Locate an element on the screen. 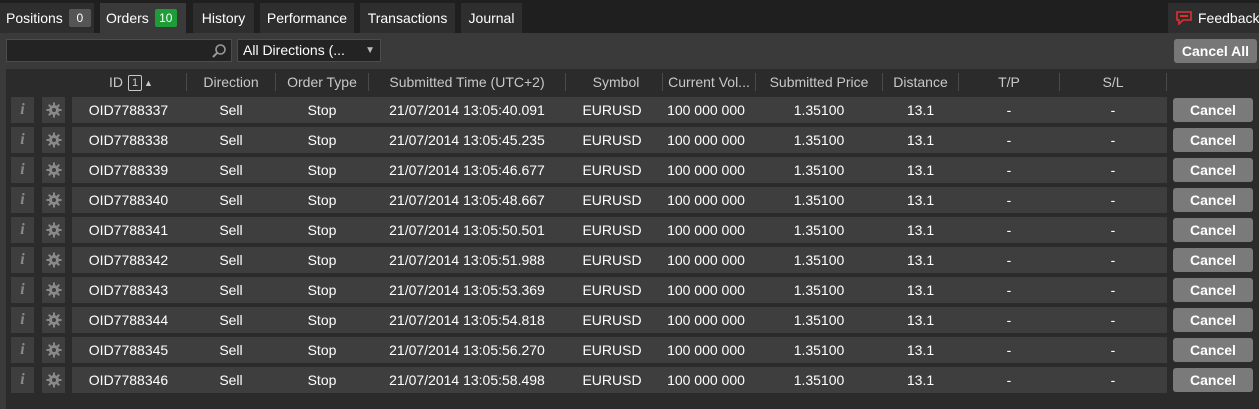  tab-journal: Journal is located at coordinates (491, 18).